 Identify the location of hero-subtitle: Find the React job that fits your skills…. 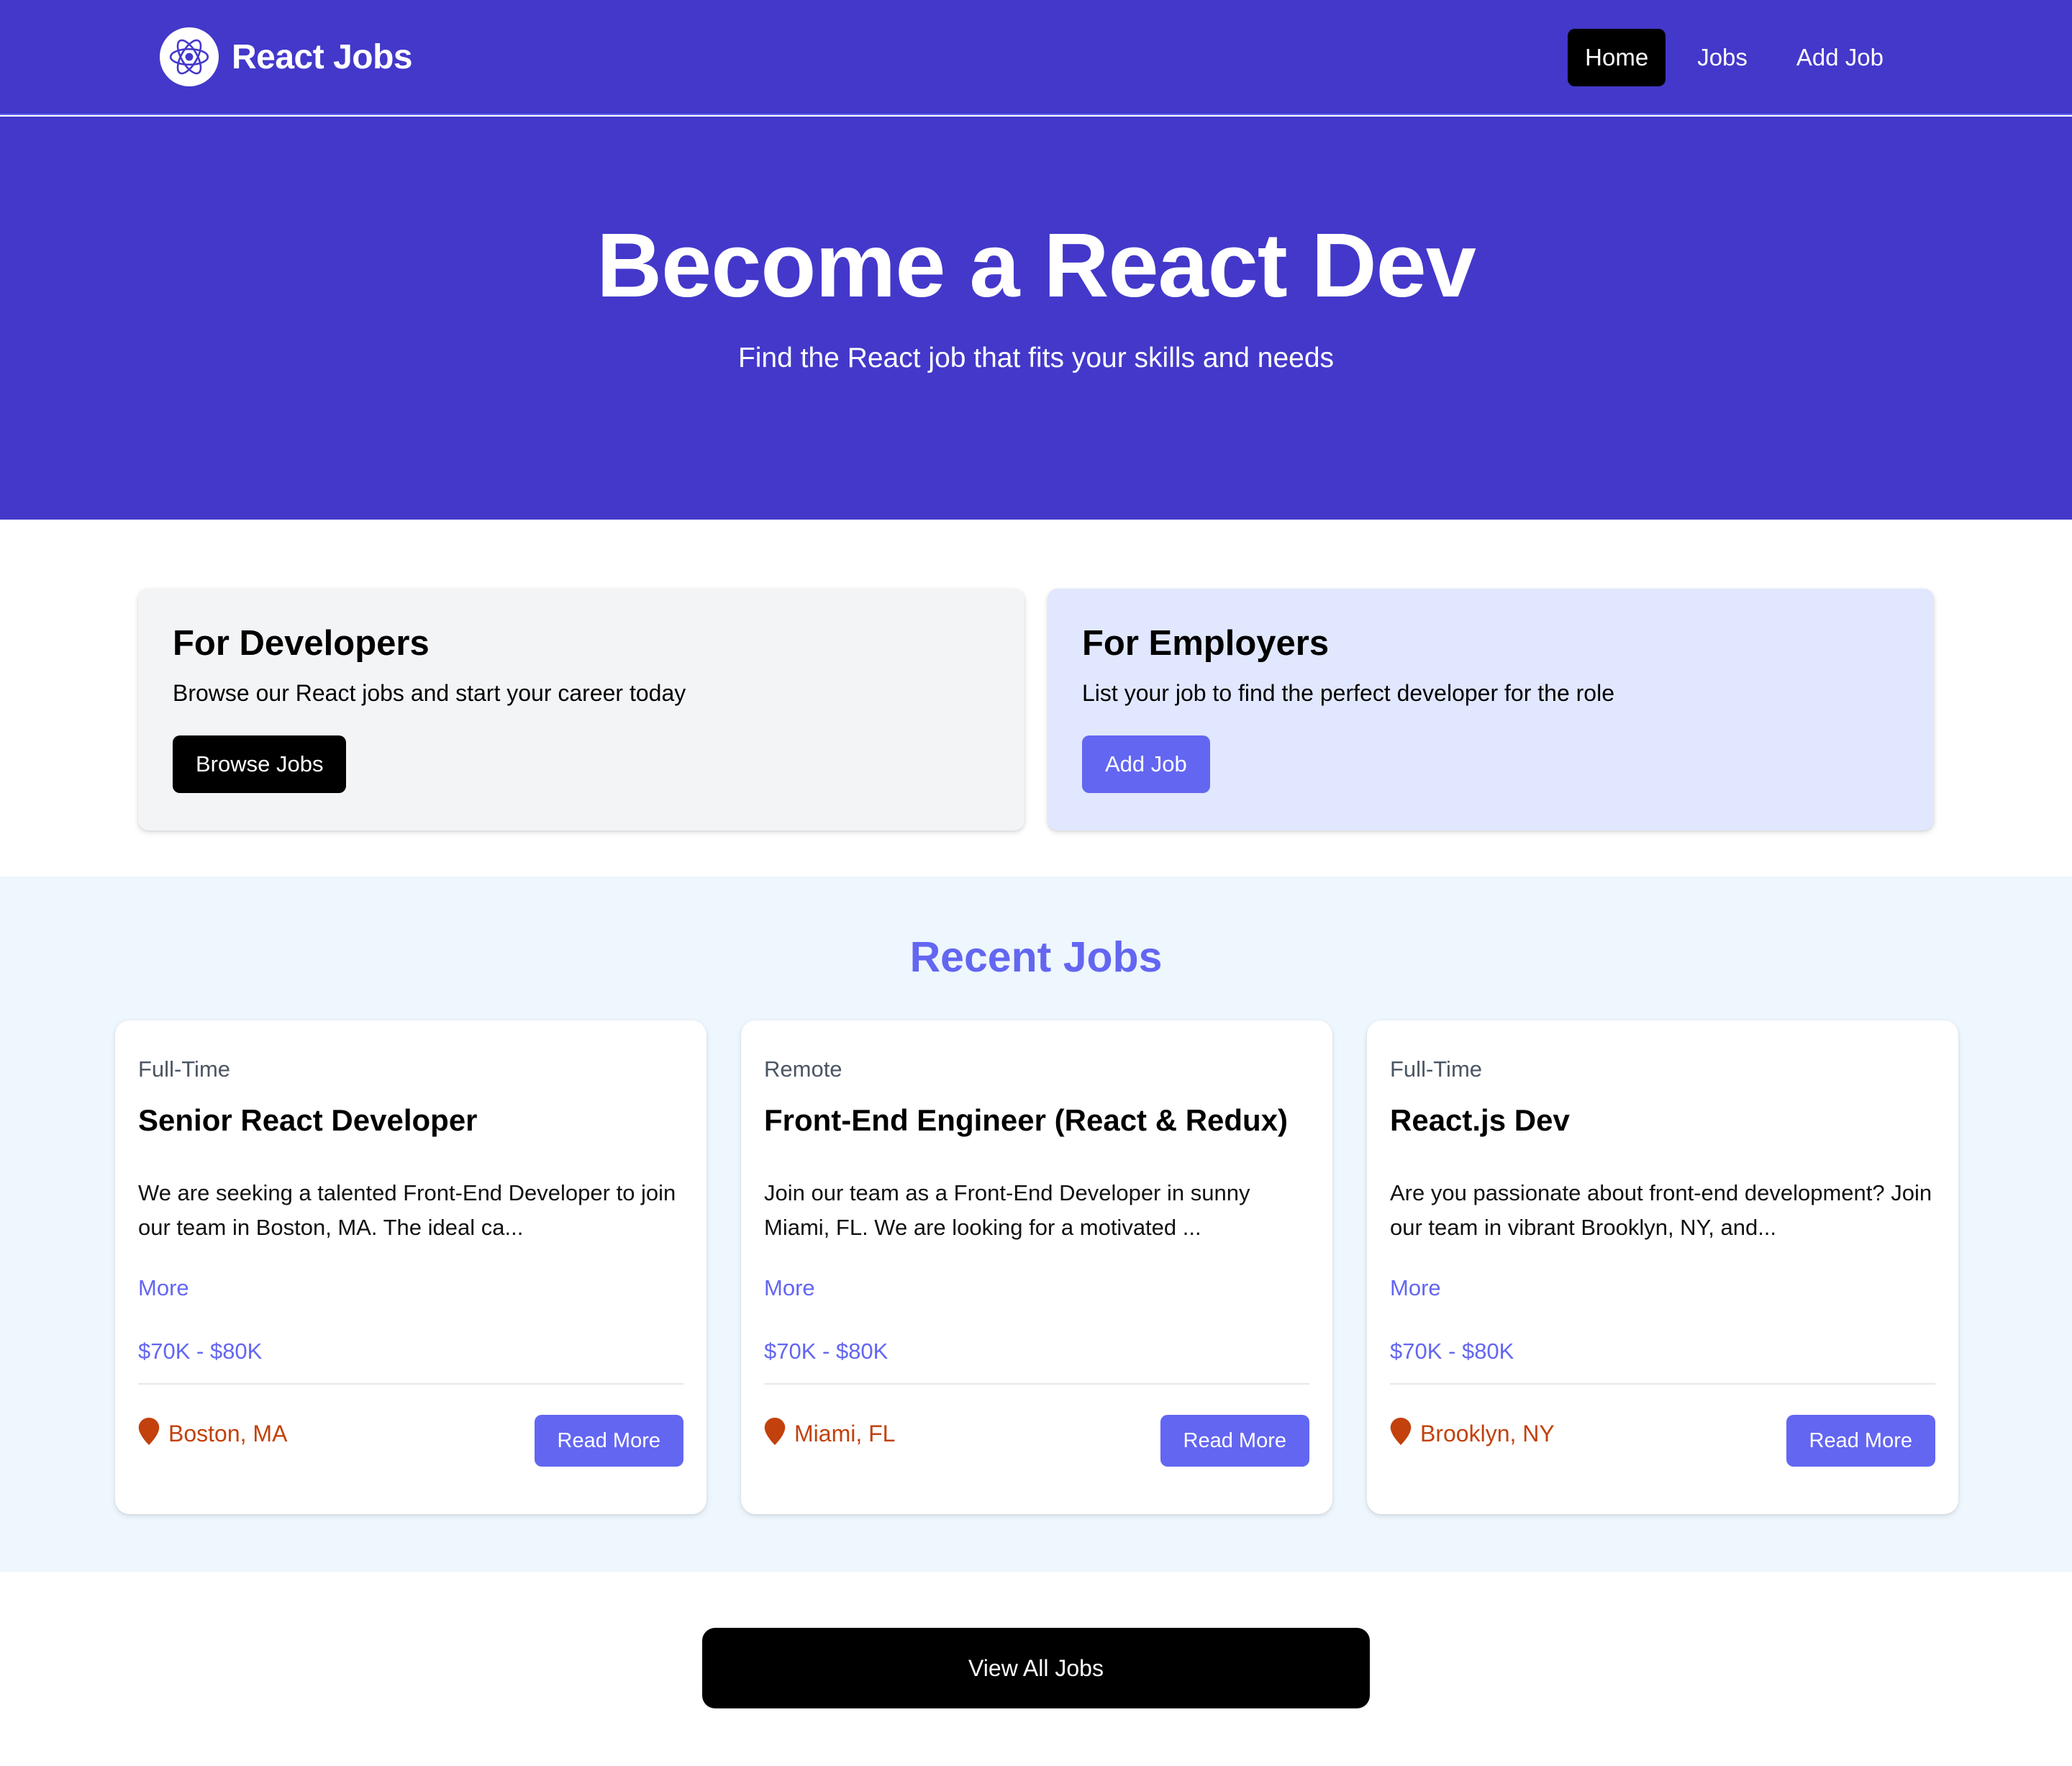
(1036, 358).